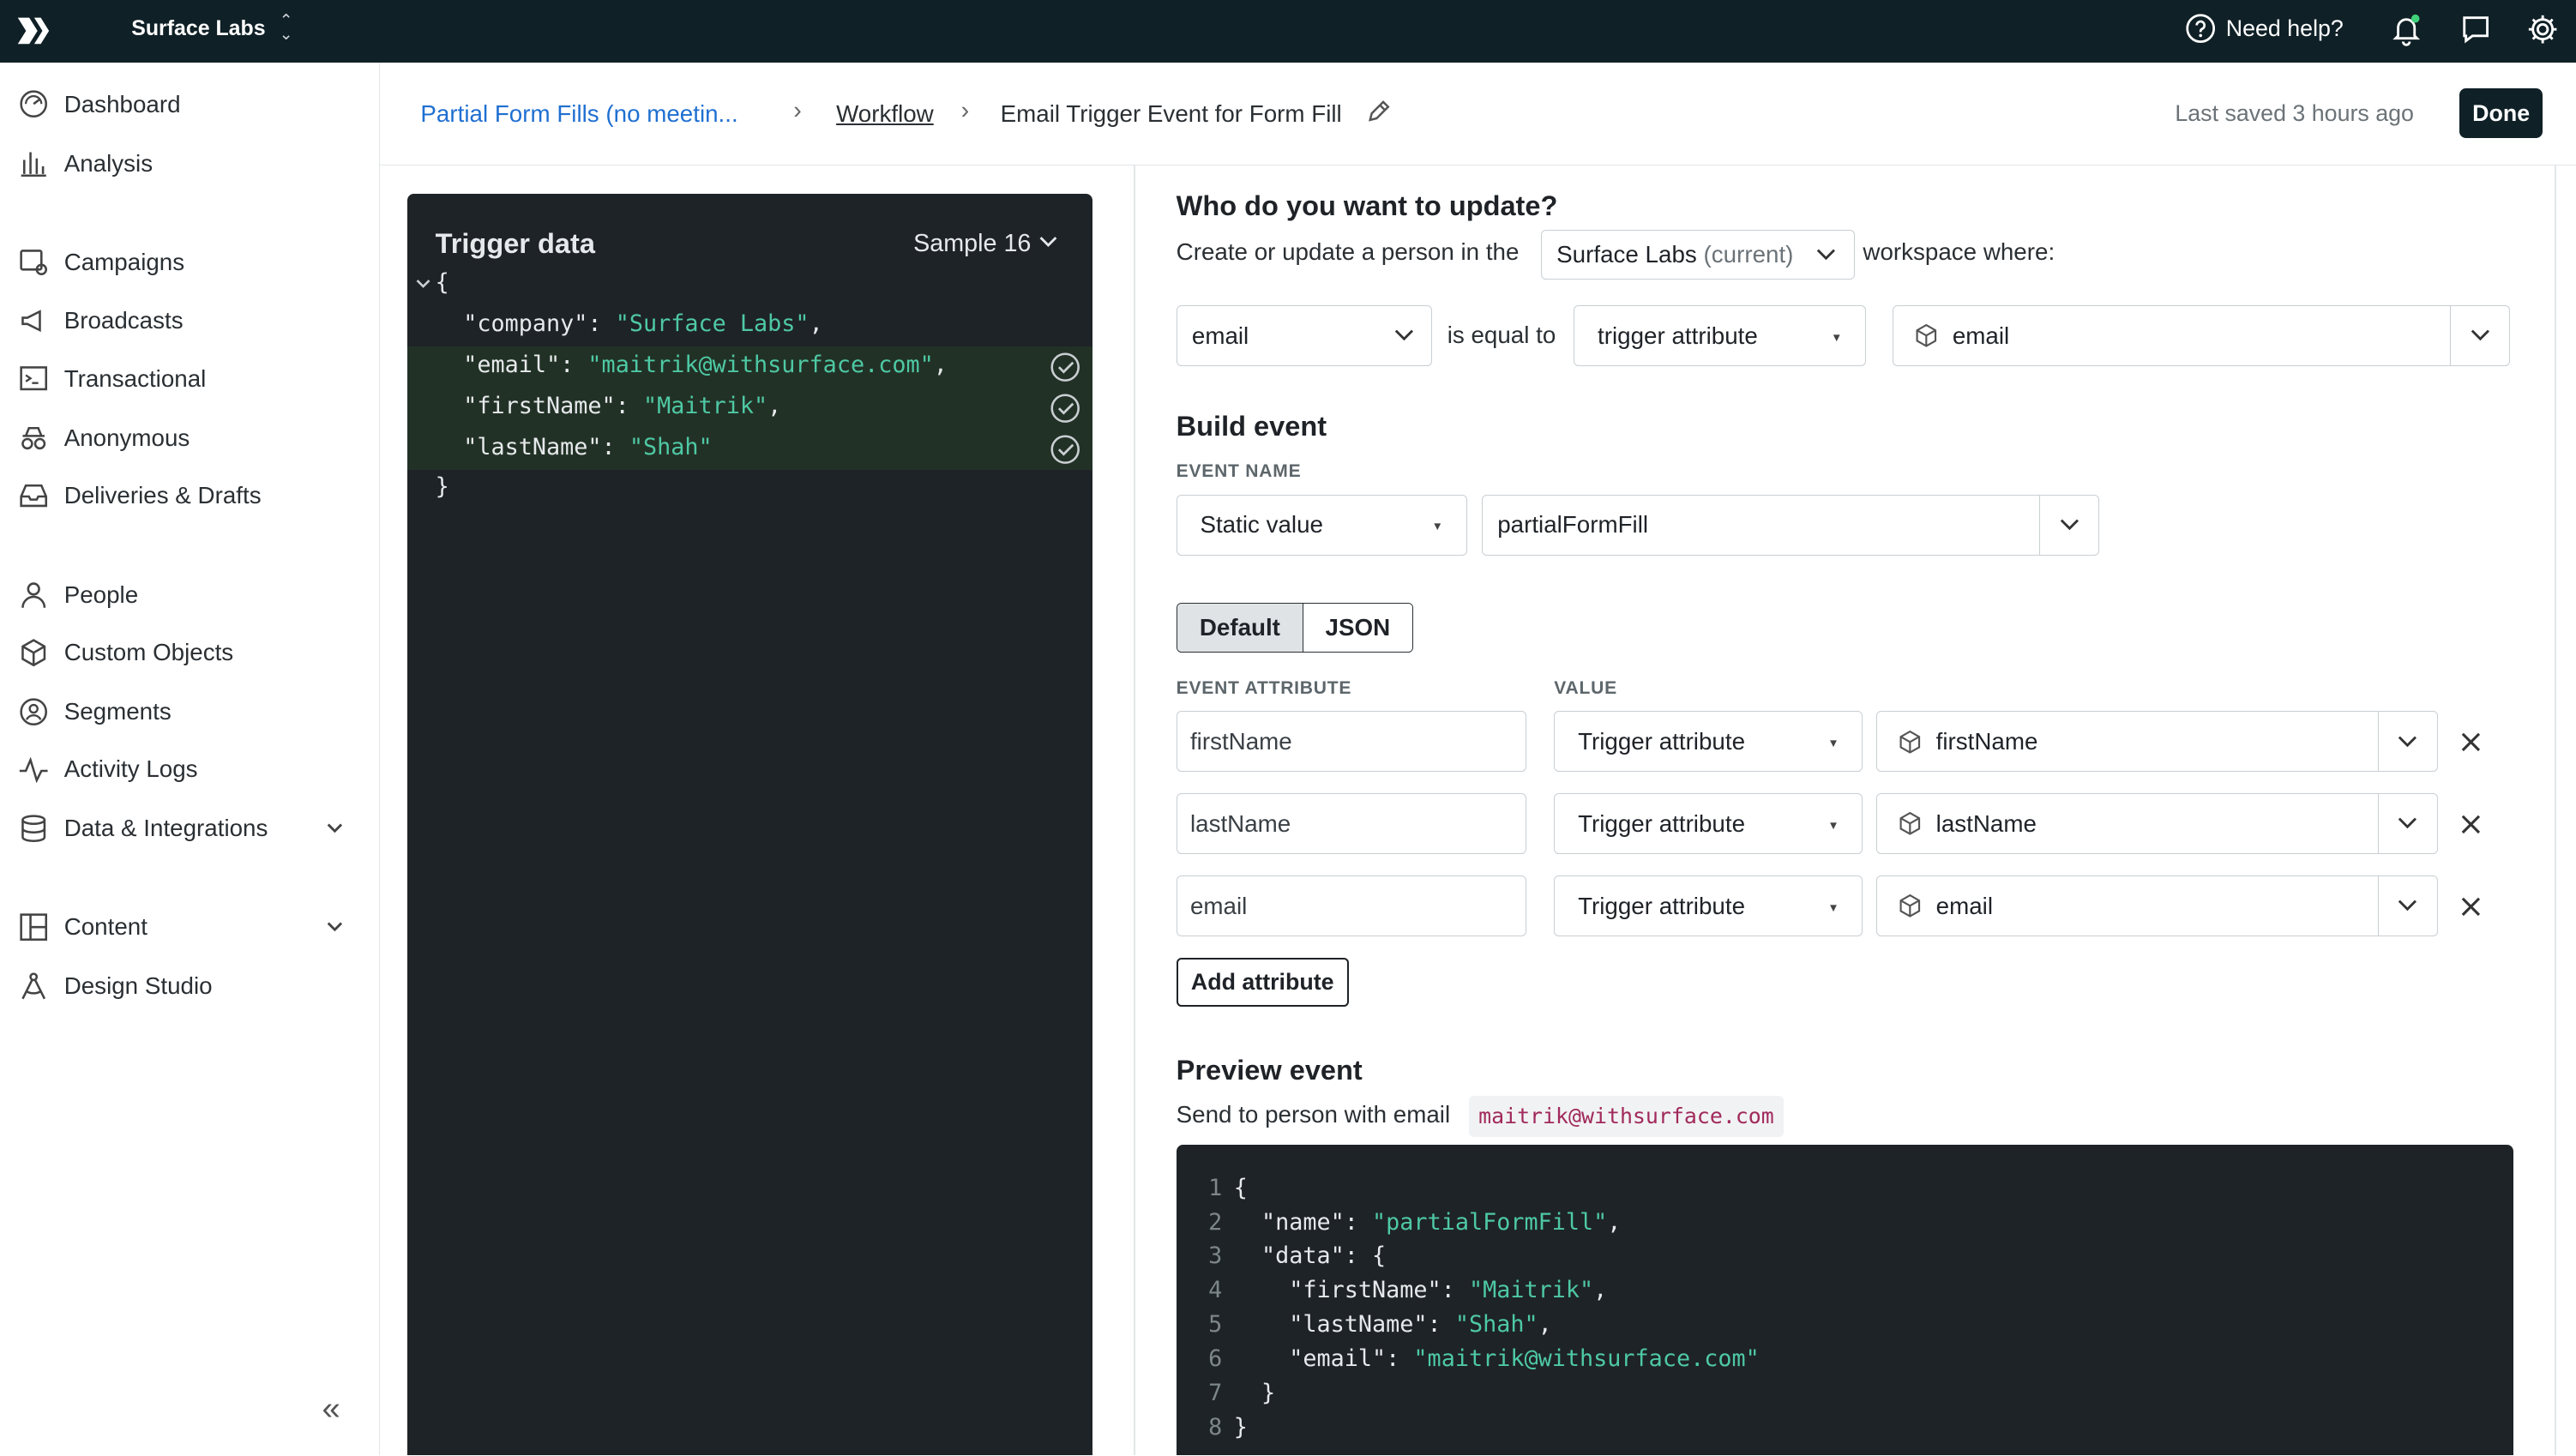  Describe the element at coordinates (162, 495) in the screenshot. I see `sidebar-item-label: Deliveries & Drafts` at that location.